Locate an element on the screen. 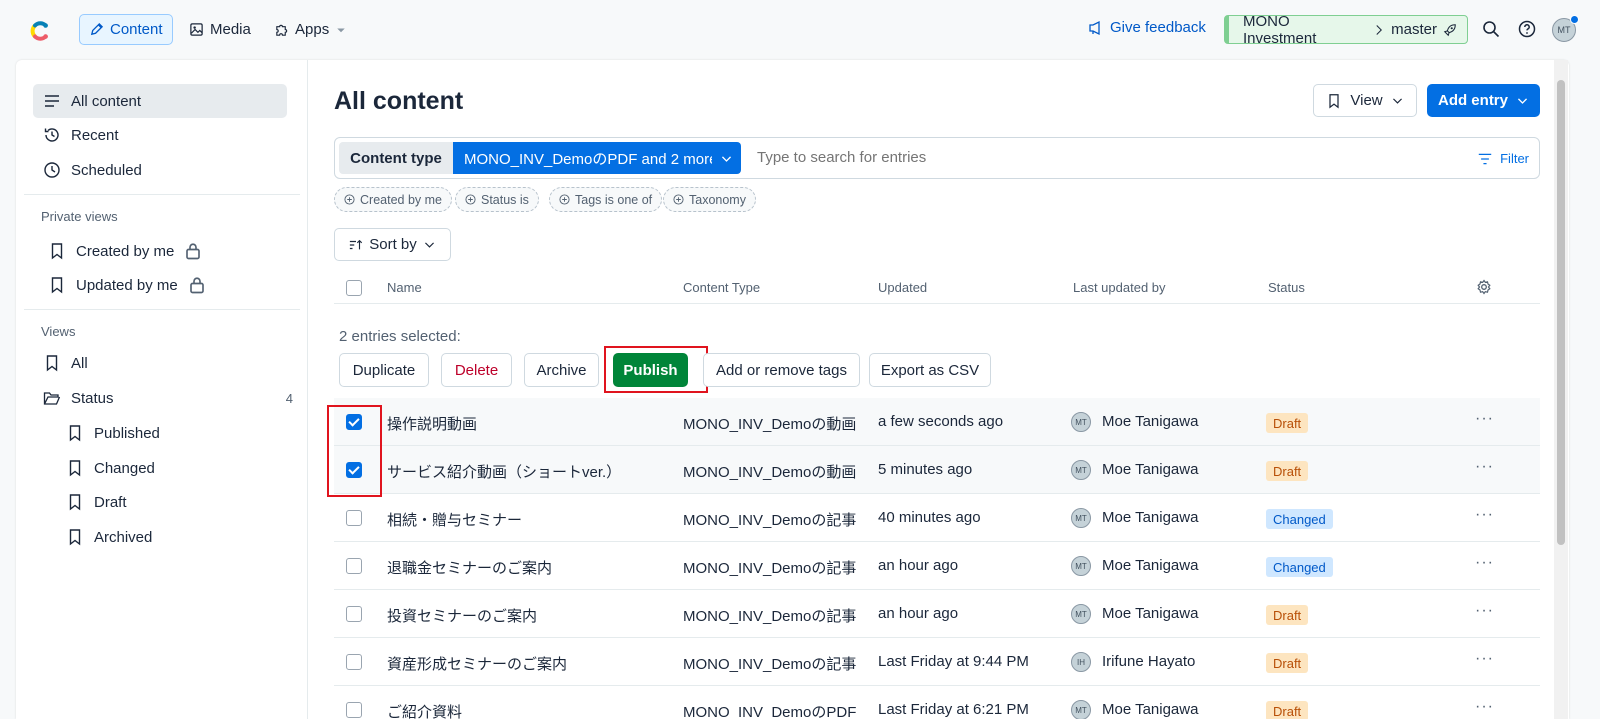 Image resolution: width=1600 pixels, height=719 pixels. filter-pill-created-by-me: Created by me is located at coordinates (393, 199).